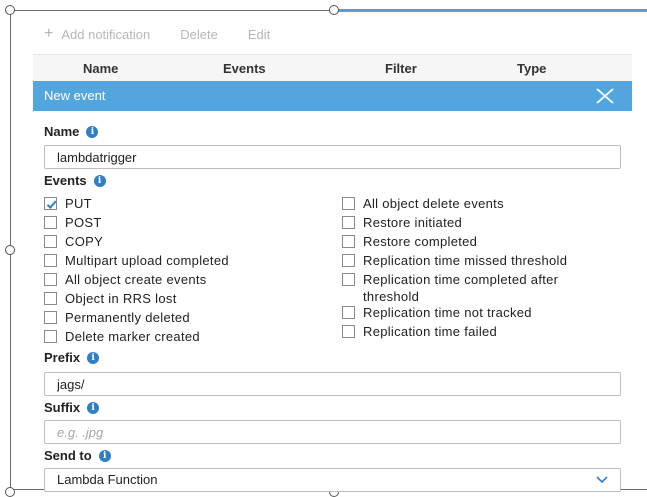  What do you see at coordinates (332, 67) in the screenshot?
I see `notifications-table-header: Name Events Filter Type` at bounding box center [332, 67].